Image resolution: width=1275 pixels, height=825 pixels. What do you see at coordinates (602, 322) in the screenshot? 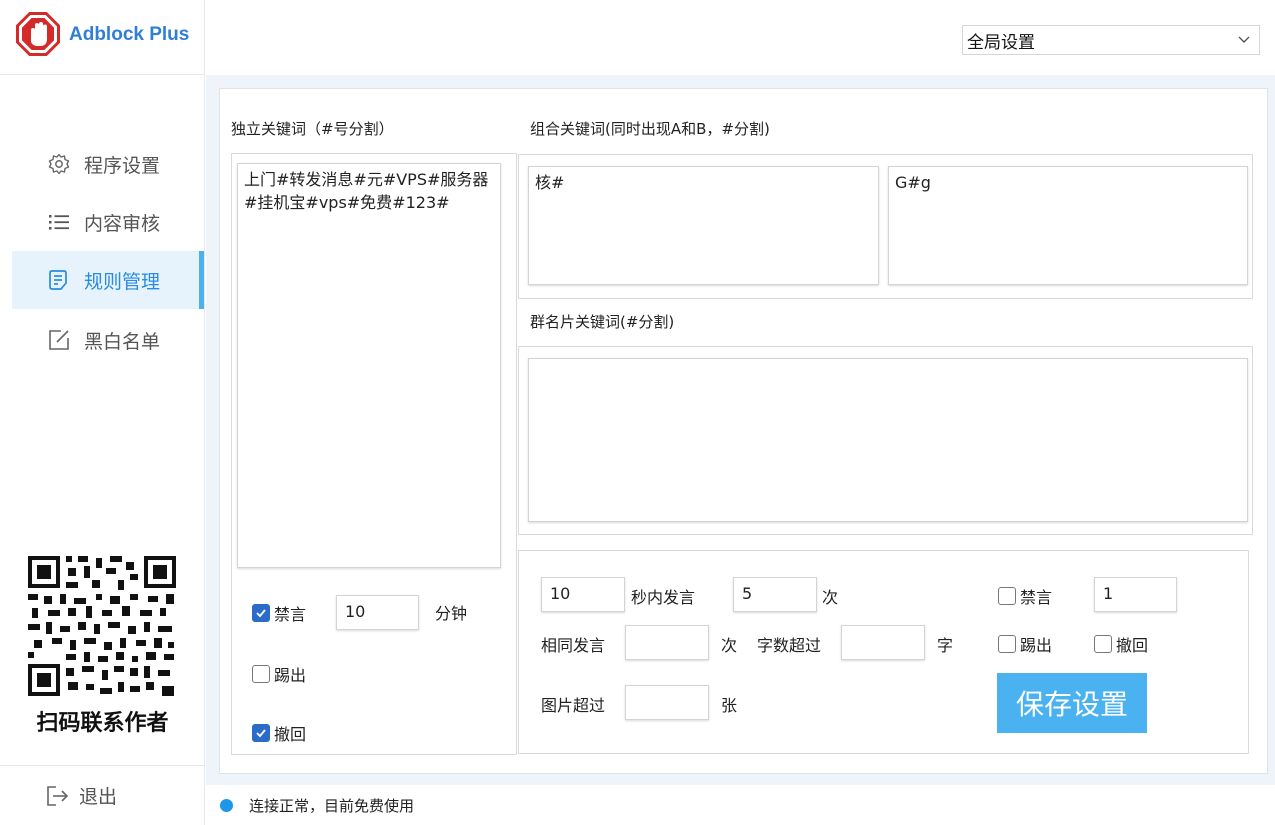
I see `group-card-keywords-label: 群名片关键词(#分割)` at bounding box center [602, 322].